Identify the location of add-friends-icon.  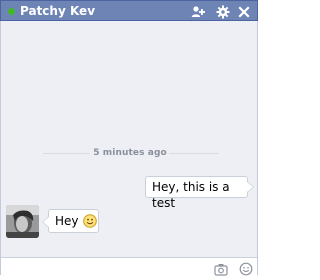
(198, 11).